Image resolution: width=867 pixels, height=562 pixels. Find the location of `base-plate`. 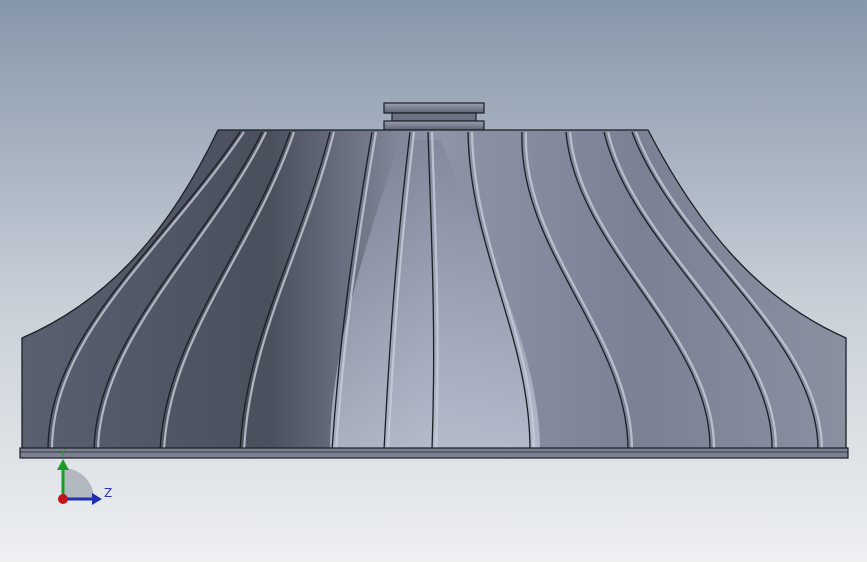

base-plate is located at coordinates (434, 453).